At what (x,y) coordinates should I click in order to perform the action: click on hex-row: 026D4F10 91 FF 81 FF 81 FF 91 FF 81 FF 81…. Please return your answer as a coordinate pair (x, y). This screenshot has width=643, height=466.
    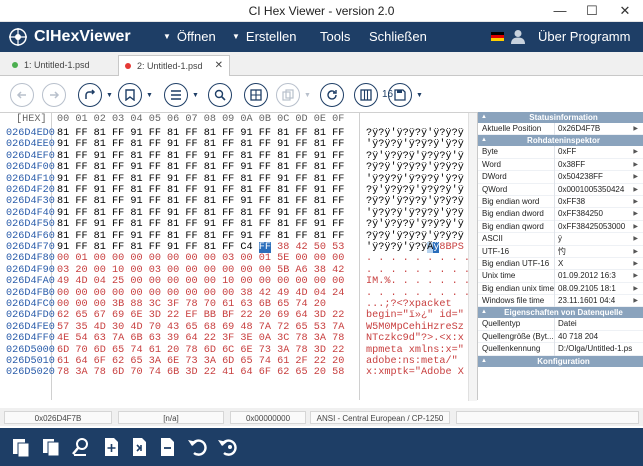
    Looking at the image, I should click on (238, 179).